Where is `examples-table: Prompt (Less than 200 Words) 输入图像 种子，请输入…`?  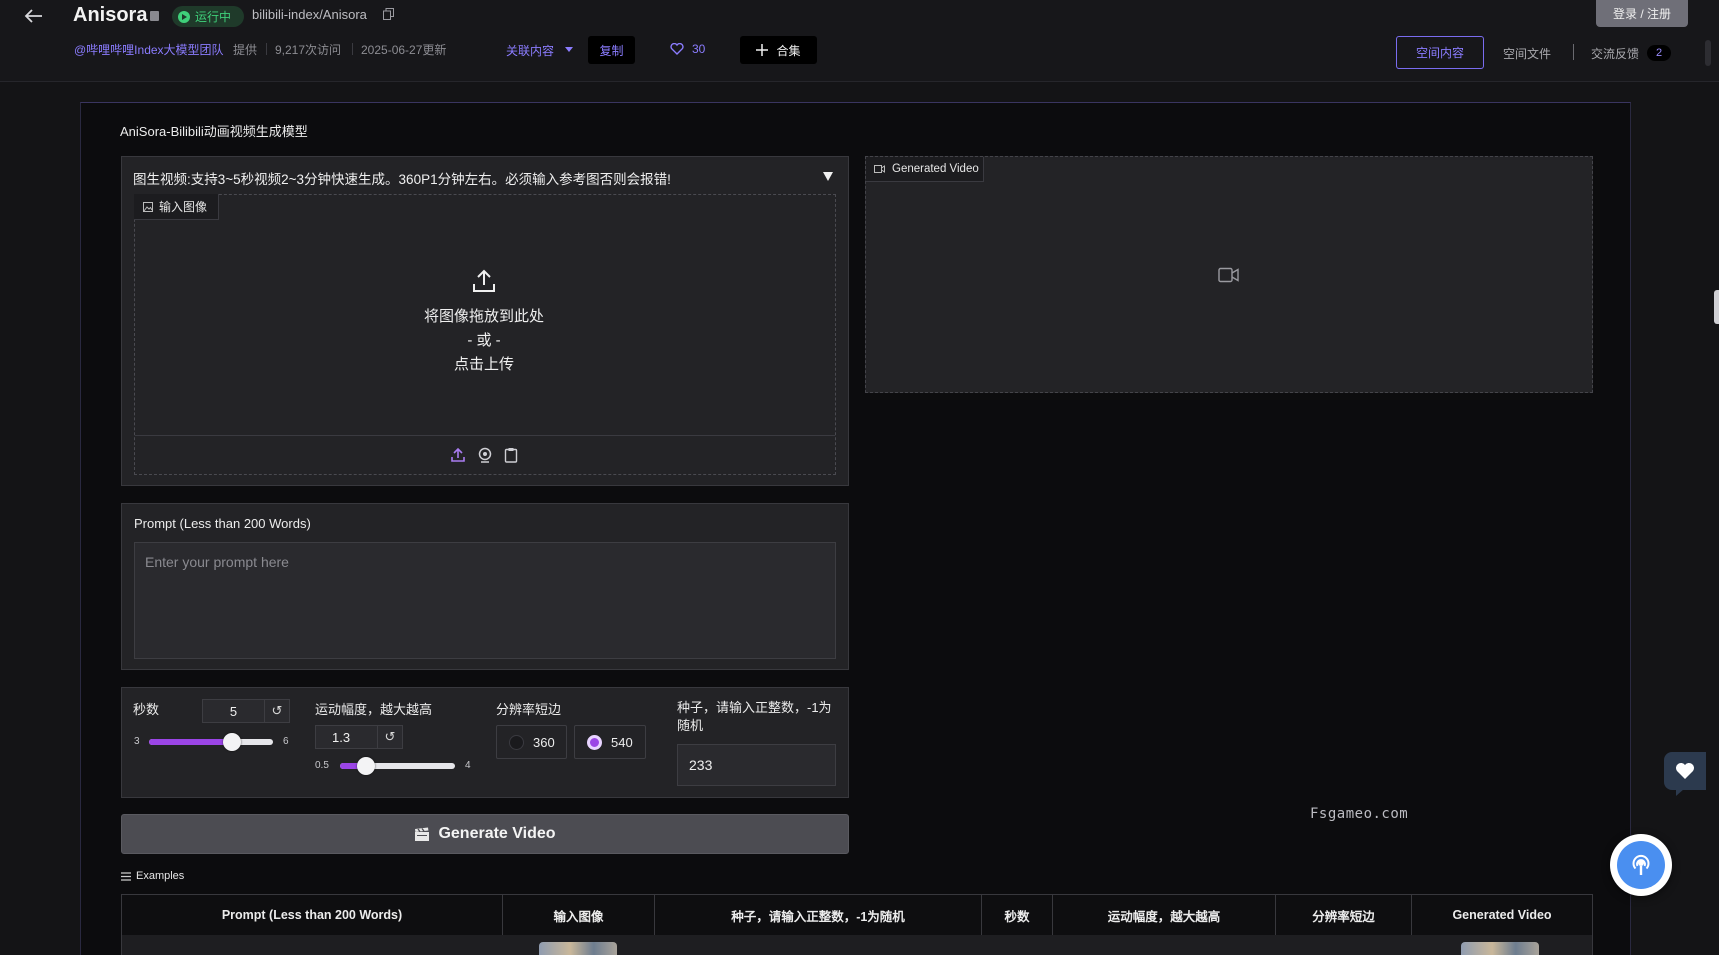 examples-table: Prompt (Less than 200 Words) 输入图像 种子，请输入… is located at coordinates (857, 924).